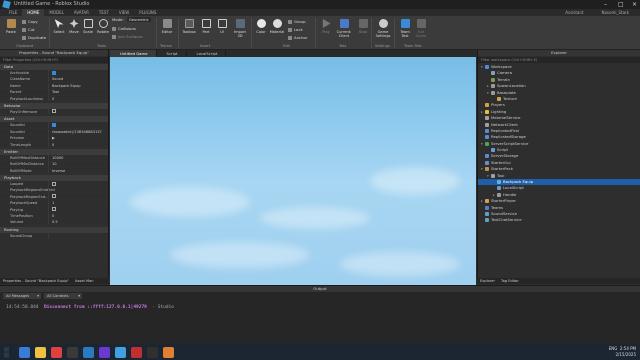  What do you see at coordinates (415, 181) in the screenshot?
I see `sky-cloud` at bounding box center [415, 181].